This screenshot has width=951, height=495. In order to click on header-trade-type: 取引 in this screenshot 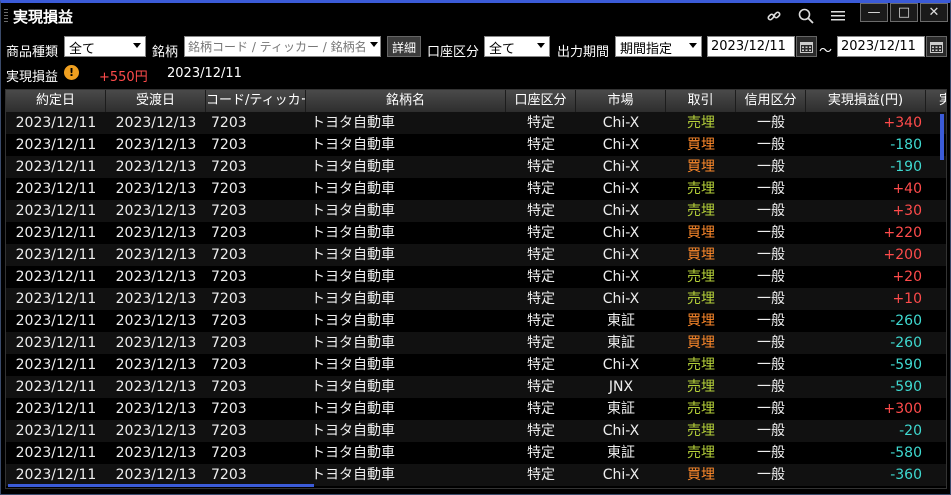, I will do `click(701, 101)`.